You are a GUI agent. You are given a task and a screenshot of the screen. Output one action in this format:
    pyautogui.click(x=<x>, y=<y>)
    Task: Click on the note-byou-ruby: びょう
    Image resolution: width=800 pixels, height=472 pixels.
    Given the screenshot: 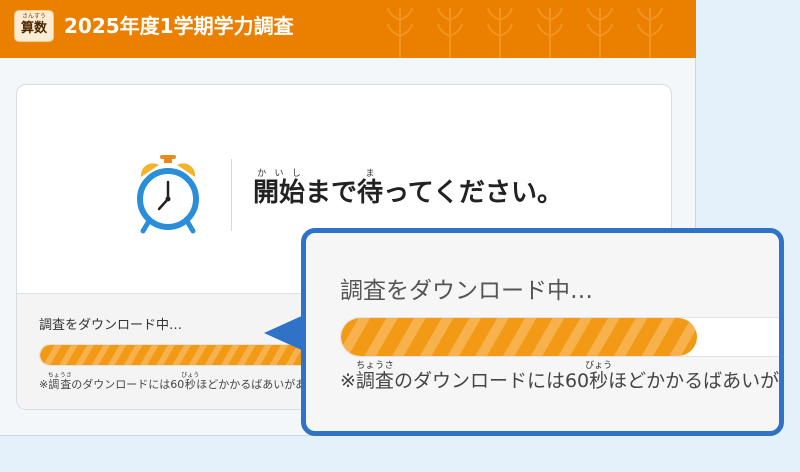 What is the action you would take?
    pyautogui.click(x=190, y=375)
    